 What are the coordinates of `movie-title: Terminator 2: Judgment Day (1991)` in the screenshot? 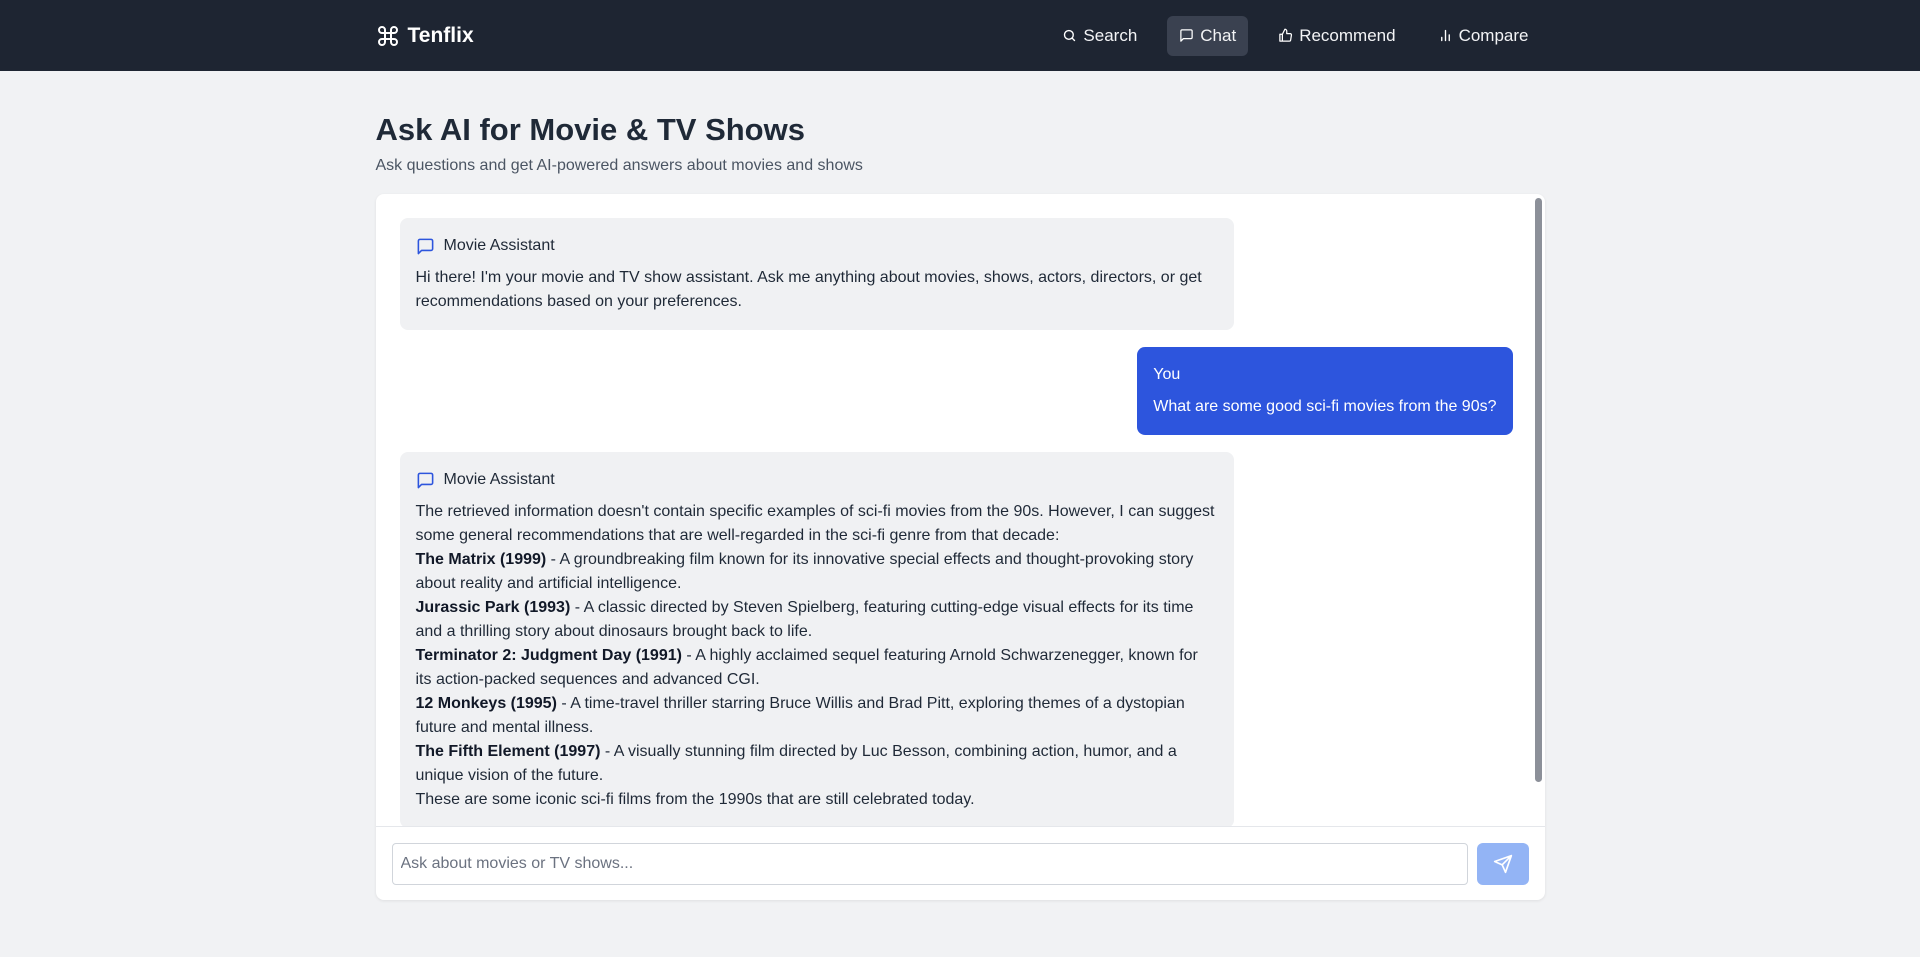 It's located at (548, 655).